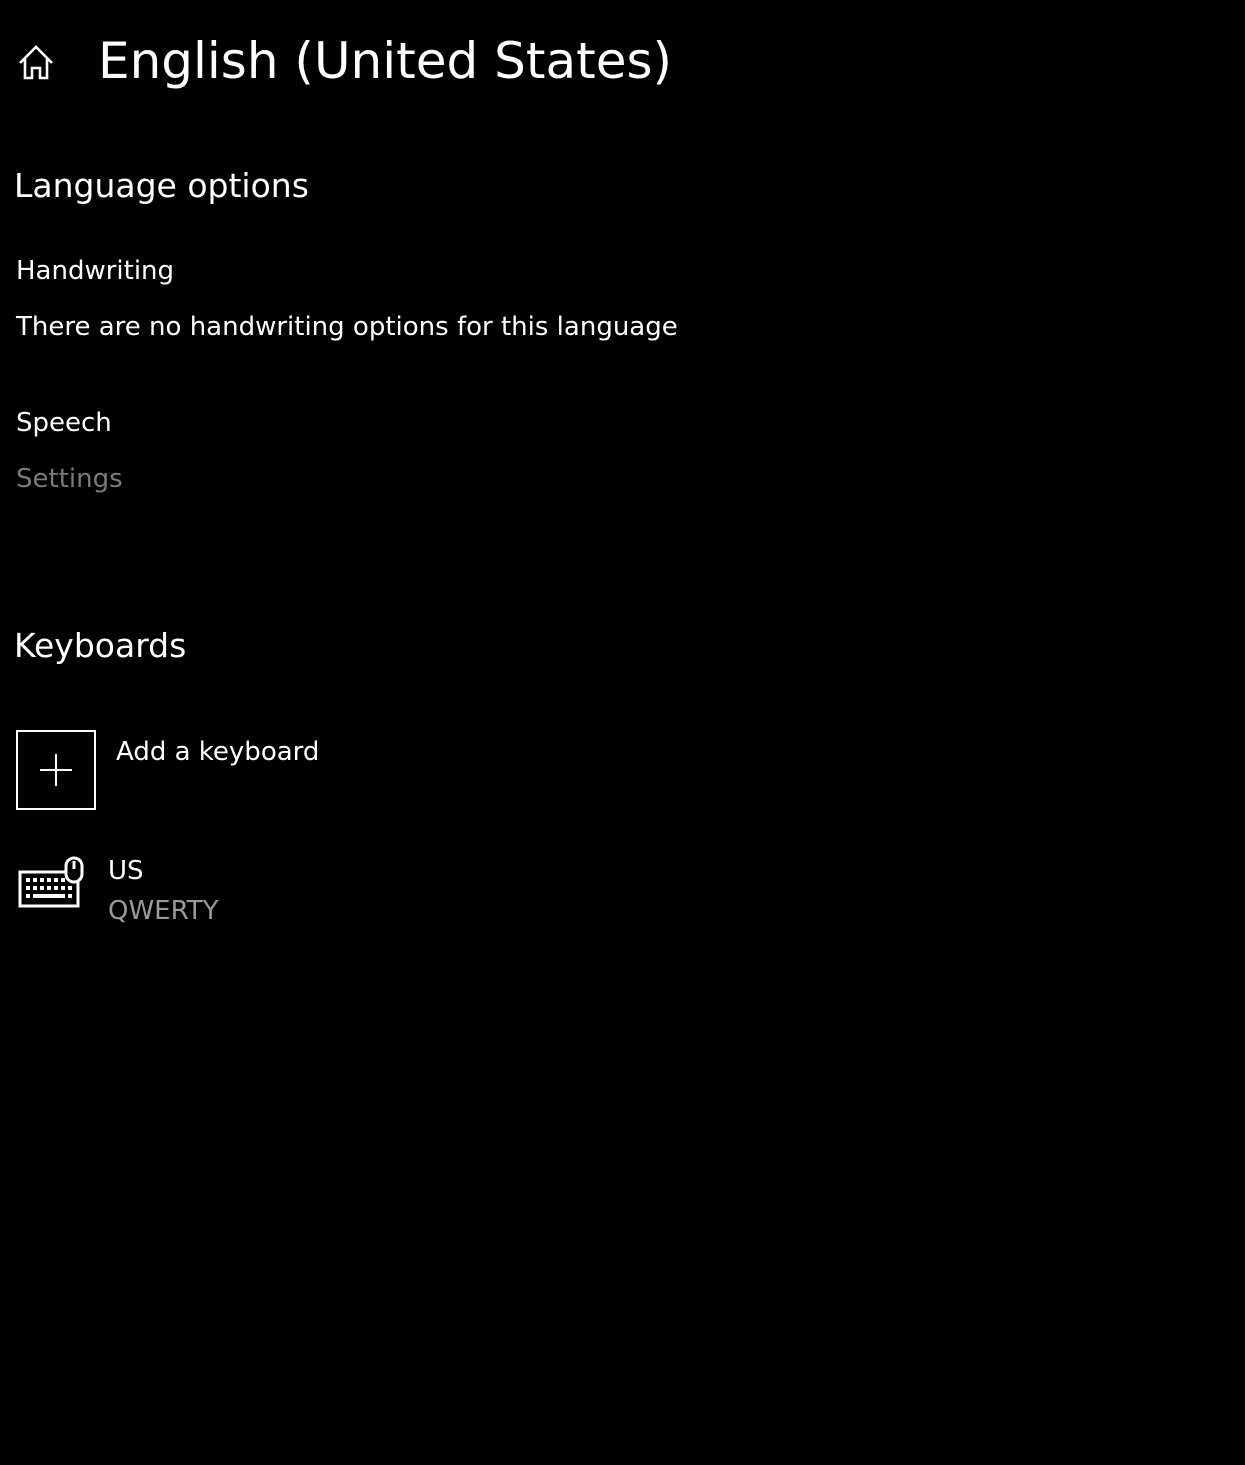  Describe the element at coordinates (95, 271) in the screenshot. I see `handwriting-label: Handwriting` at that location.